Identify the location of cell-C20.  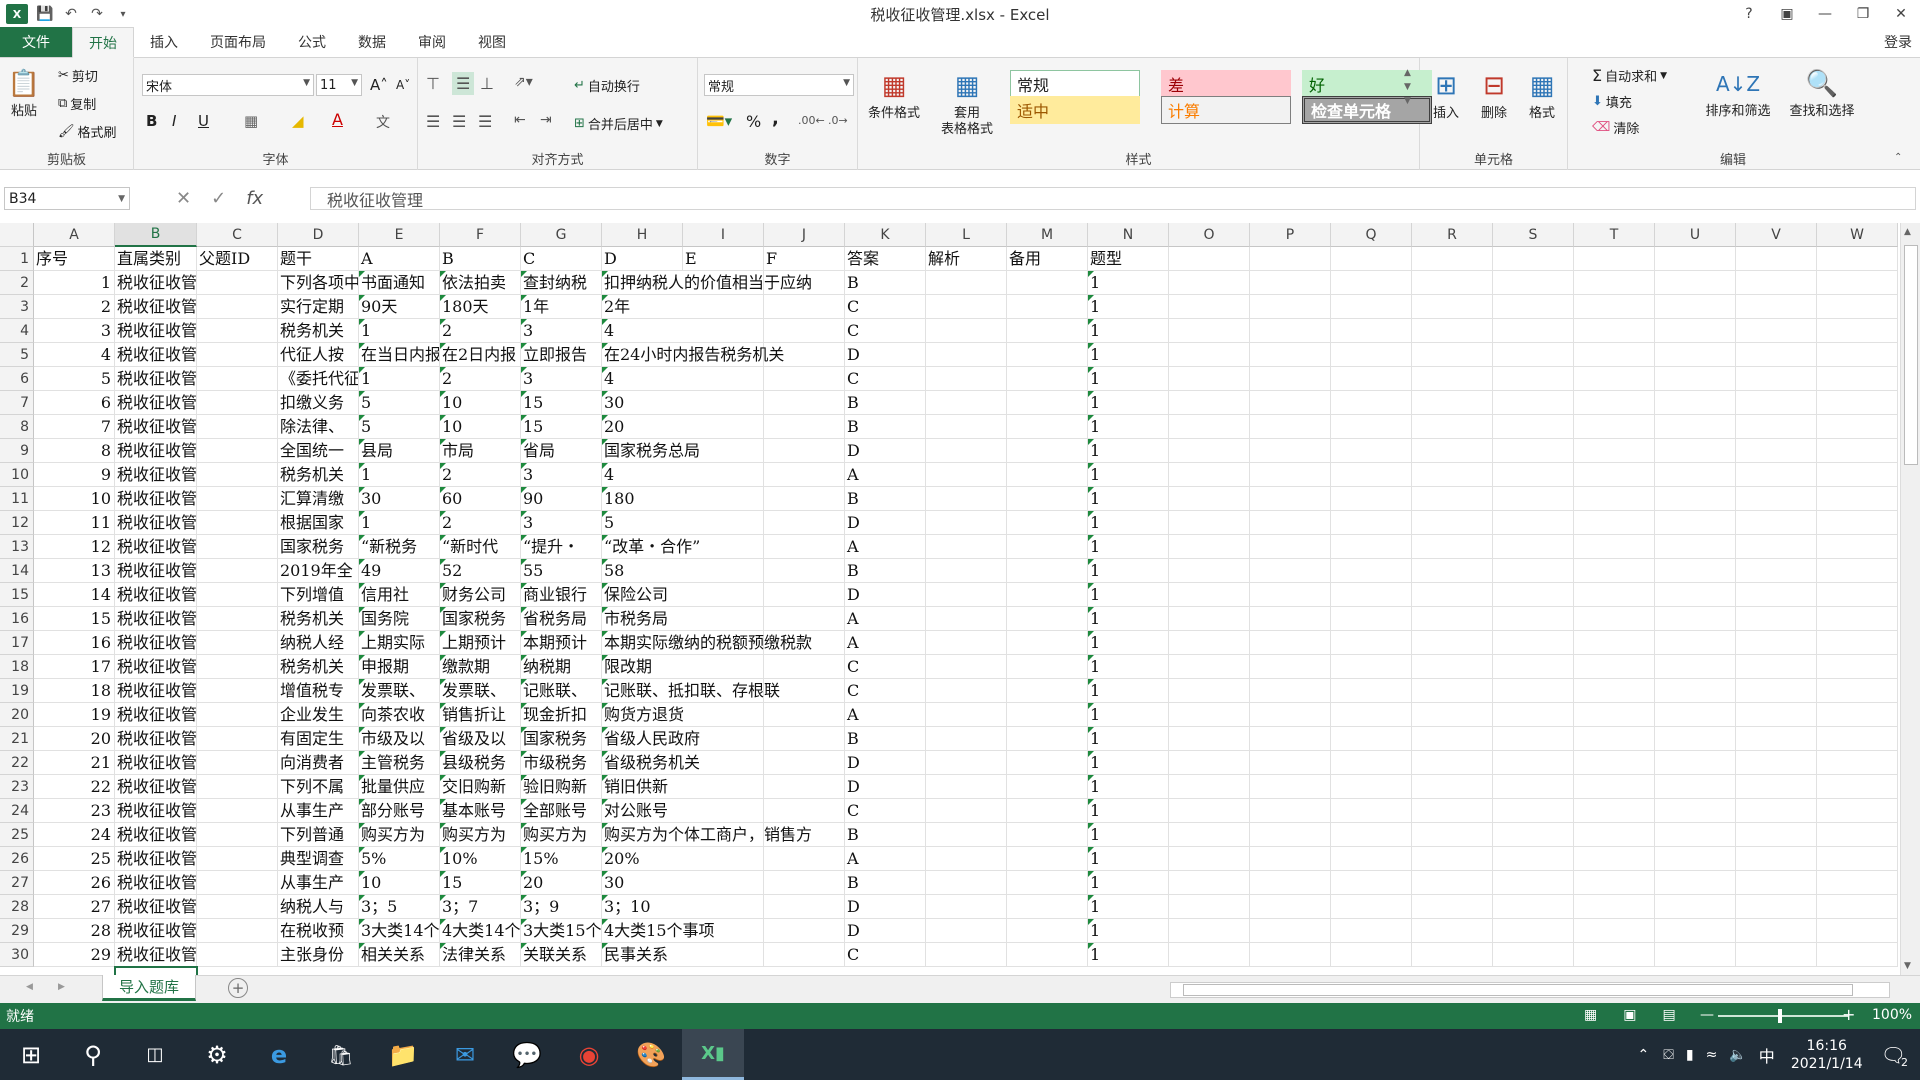
(237, 715).